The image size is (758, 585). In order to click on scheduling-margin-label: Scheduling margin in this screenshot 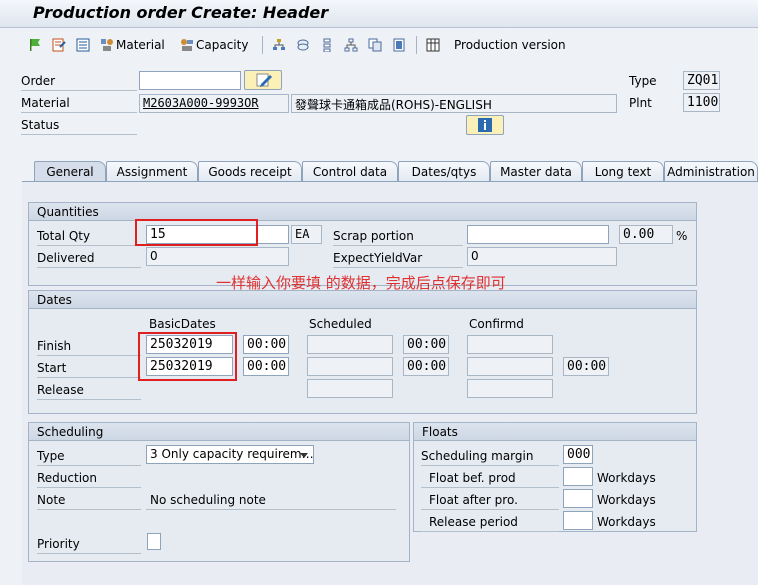, I will do `click(477, 456)`.